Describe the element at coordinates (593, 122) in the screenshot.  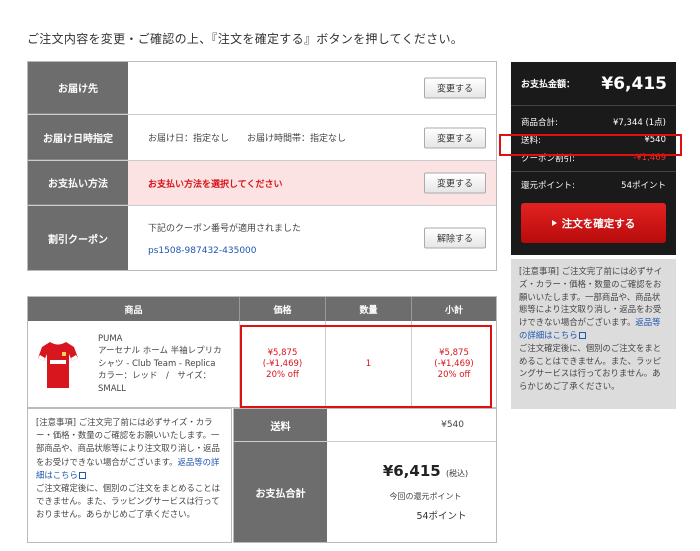
I see `side-subtotal-row: 商品合計: ¥7,344 (1点)` at that location.